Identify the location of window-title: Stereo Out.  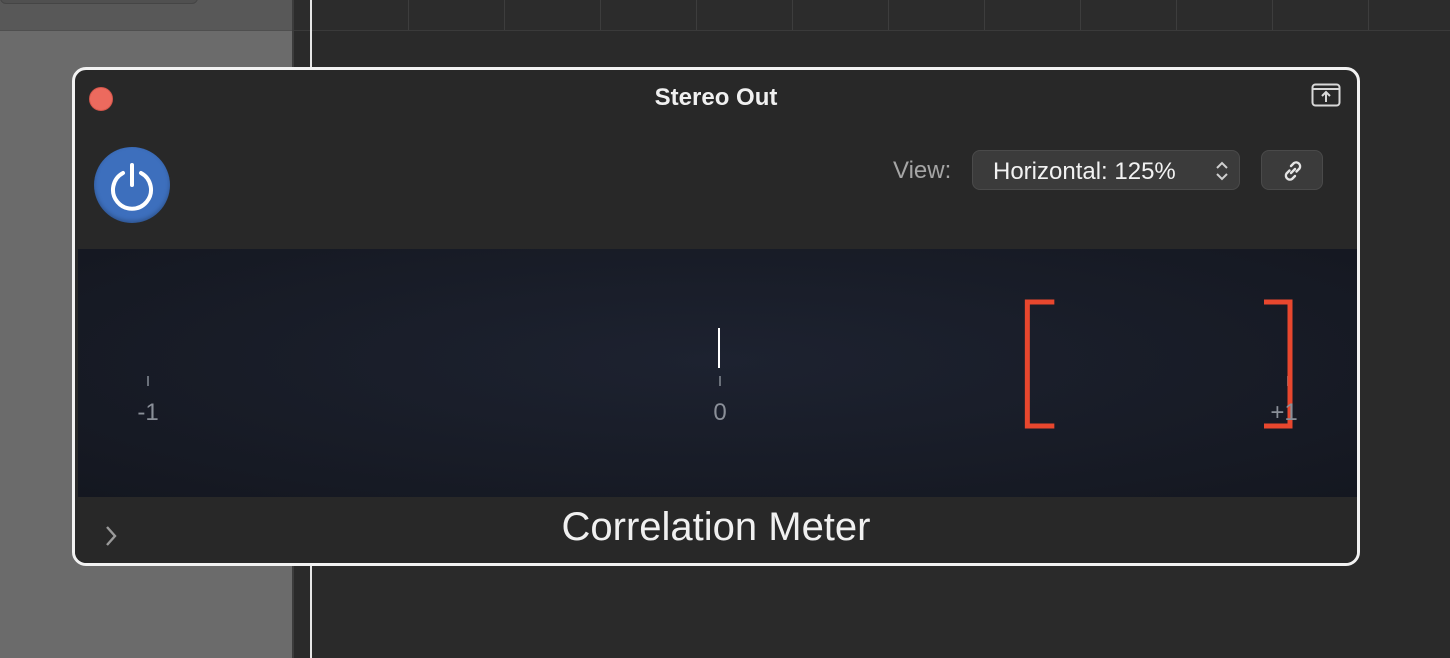
(716, 97).